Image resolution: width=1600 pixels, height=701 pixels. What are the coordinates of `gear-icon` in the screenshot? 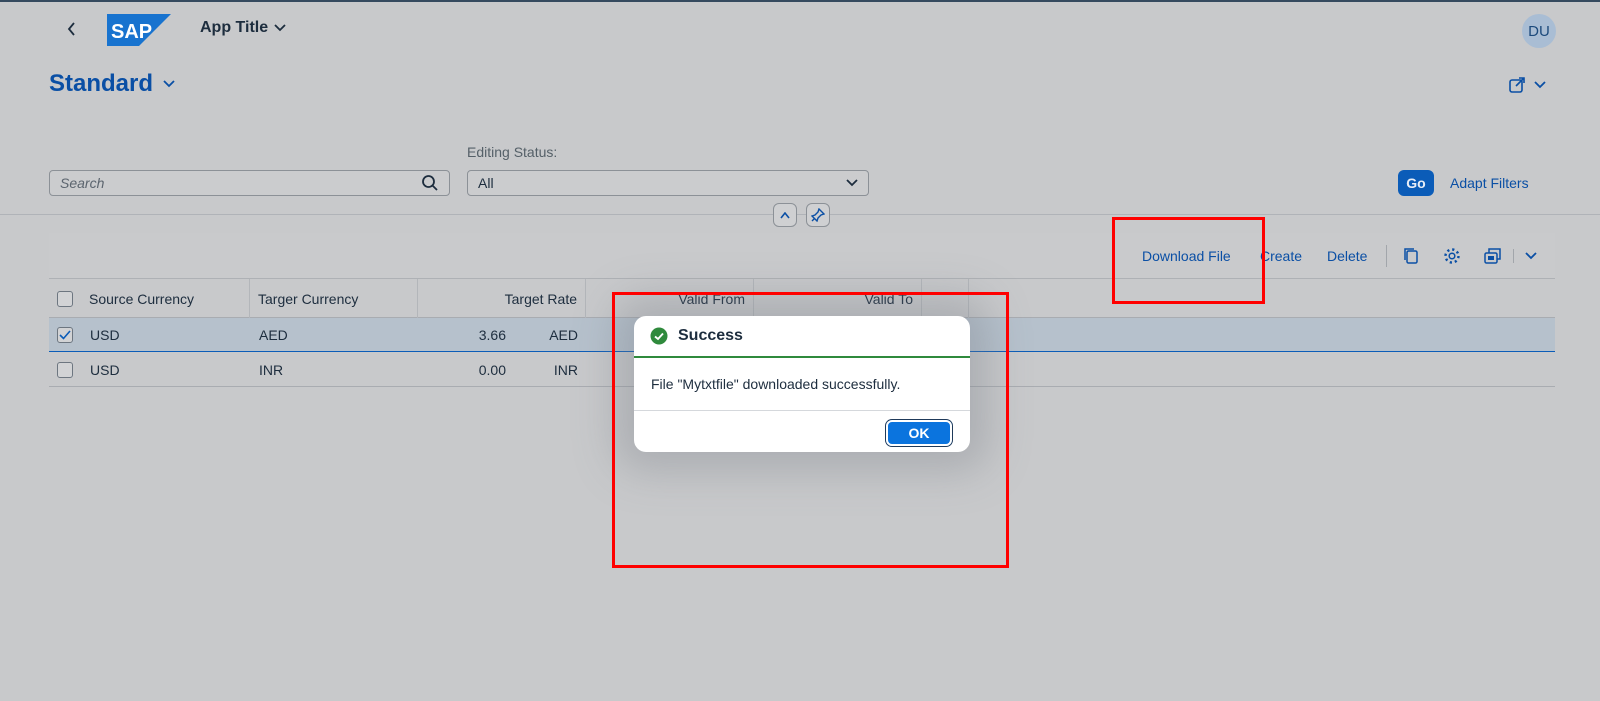 It's located at (1452, 256).